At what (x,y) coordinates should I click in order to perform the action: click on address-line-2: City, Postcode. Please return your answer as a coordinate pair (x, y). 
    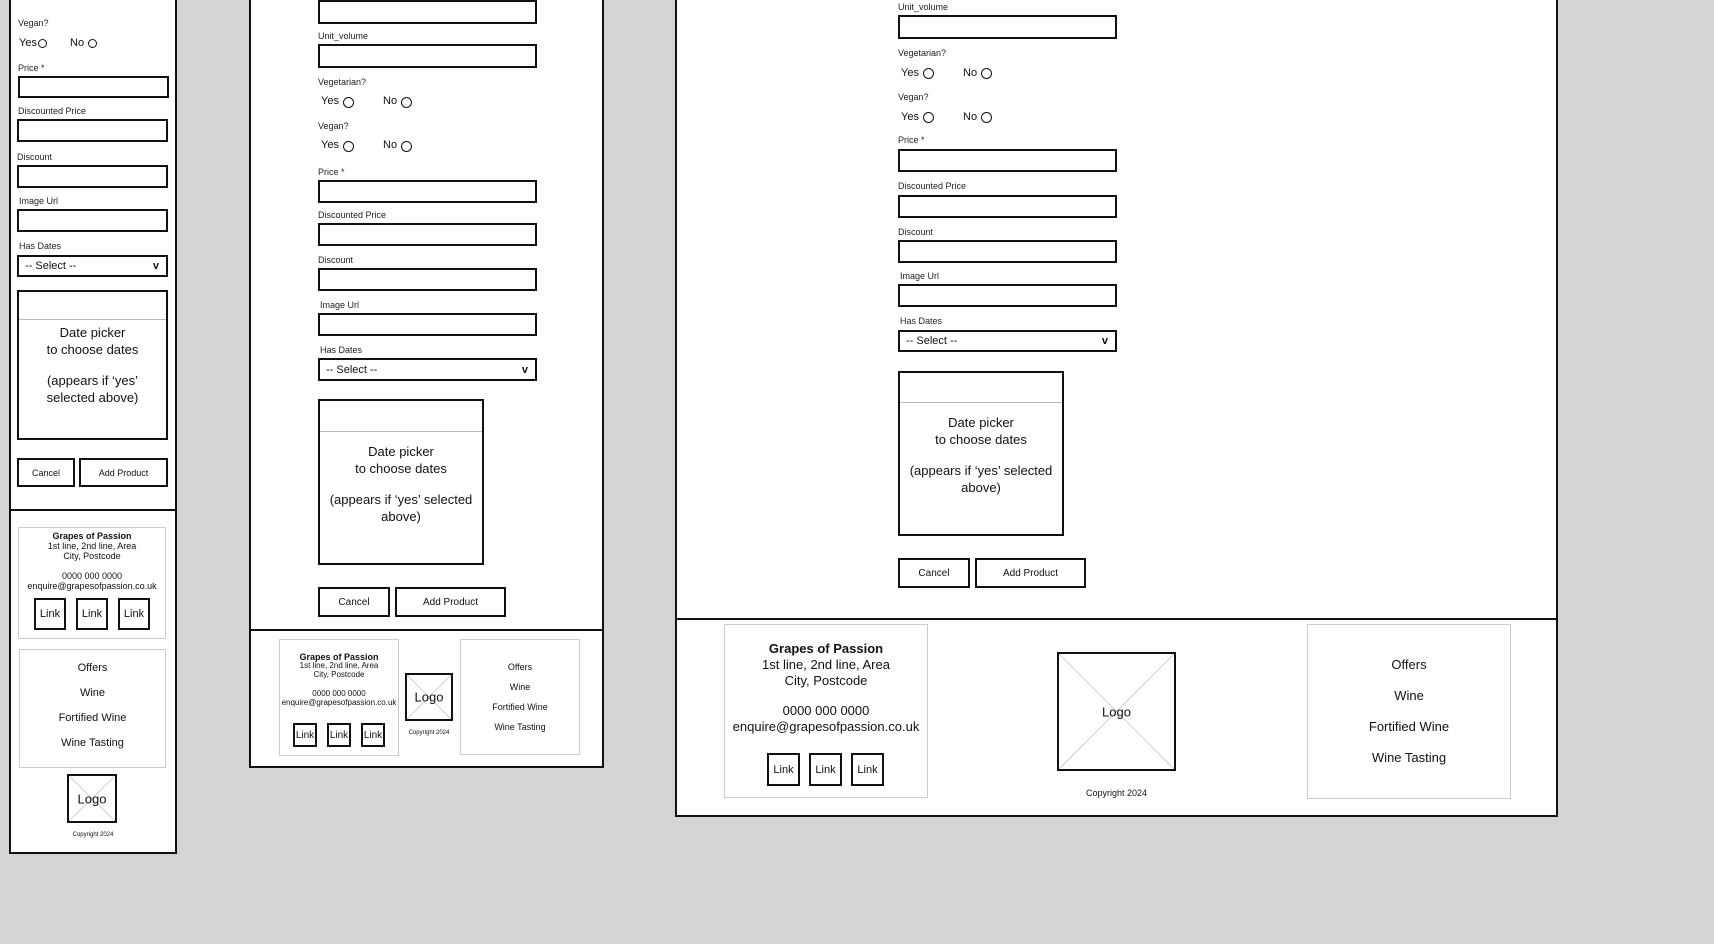
    Looking at the image, I should click on (92, 556).